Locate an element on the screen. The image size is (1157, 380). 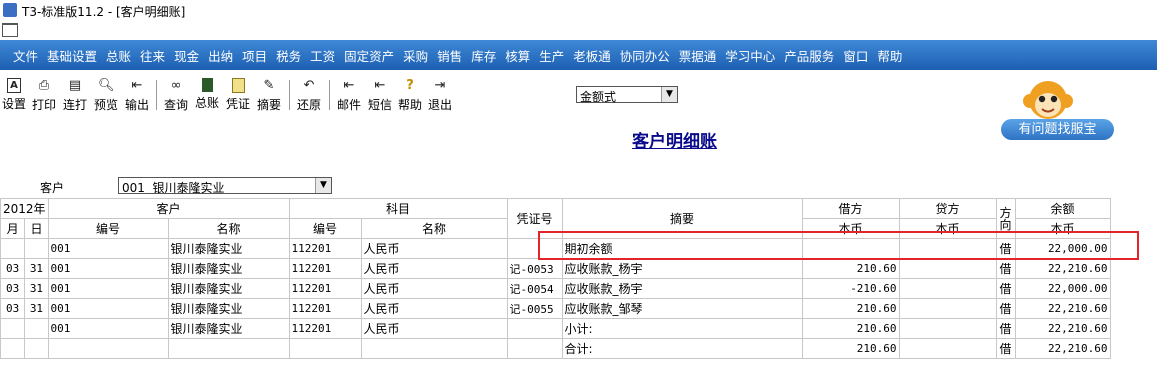
toolbar-separator is located at coordinates (289, 95).